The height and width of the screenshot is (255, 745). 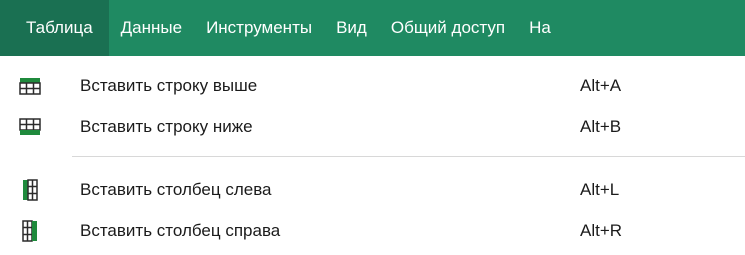 I want to click on shortcut-text: Alt+A, so click(x=601, y=85).